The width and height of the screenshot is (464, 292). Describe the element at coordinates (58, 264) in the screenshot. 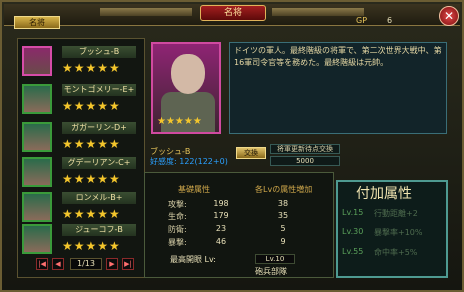

I see `prev-page-button: ◀` at that location.